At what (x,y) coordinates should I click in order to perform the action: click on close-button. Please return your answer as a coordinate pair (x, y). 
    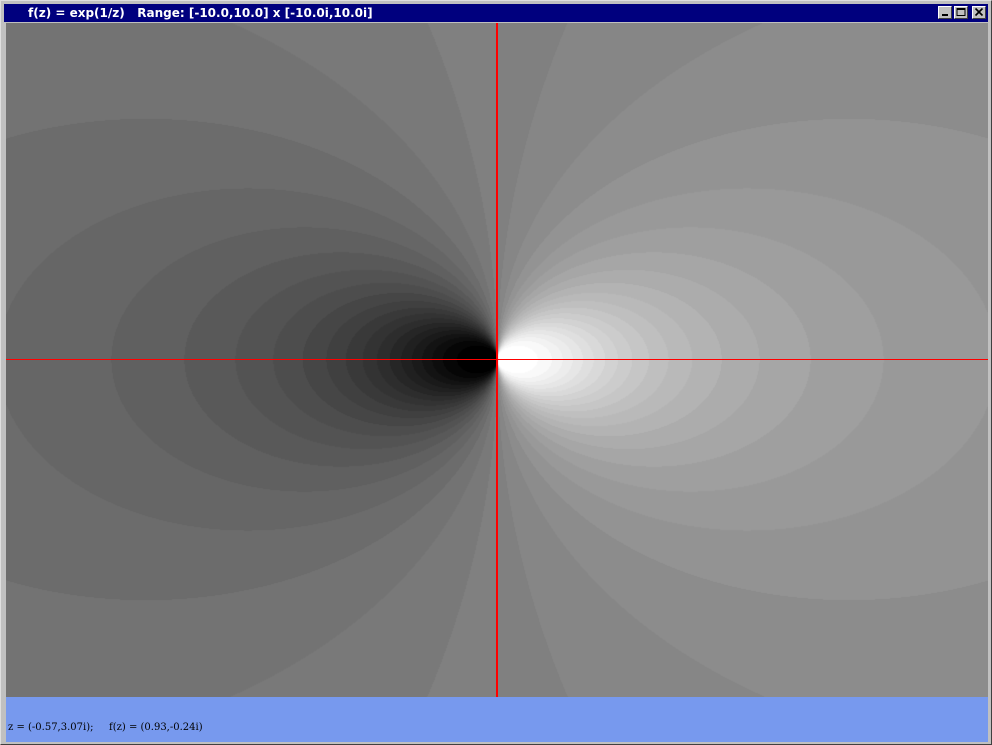
    Looking at the image, I should click on (979, 12).